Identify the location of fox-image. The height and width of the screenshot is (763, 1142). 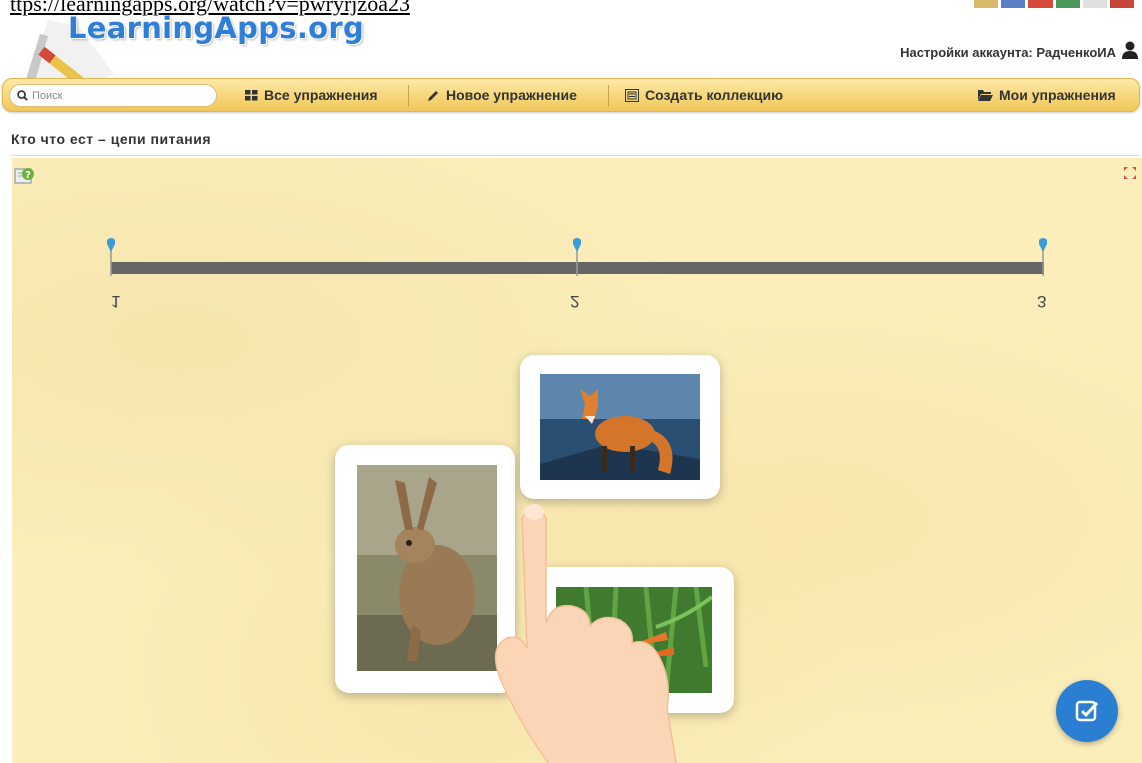
(620, 427).